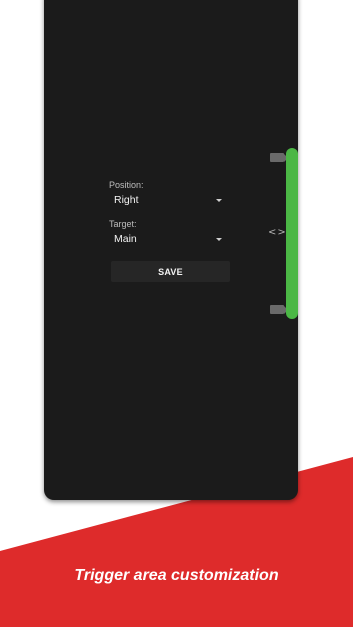 The width and height of the screenshot is (353, 627). I want to click on target-field: Target: Main, so click(166, 232).